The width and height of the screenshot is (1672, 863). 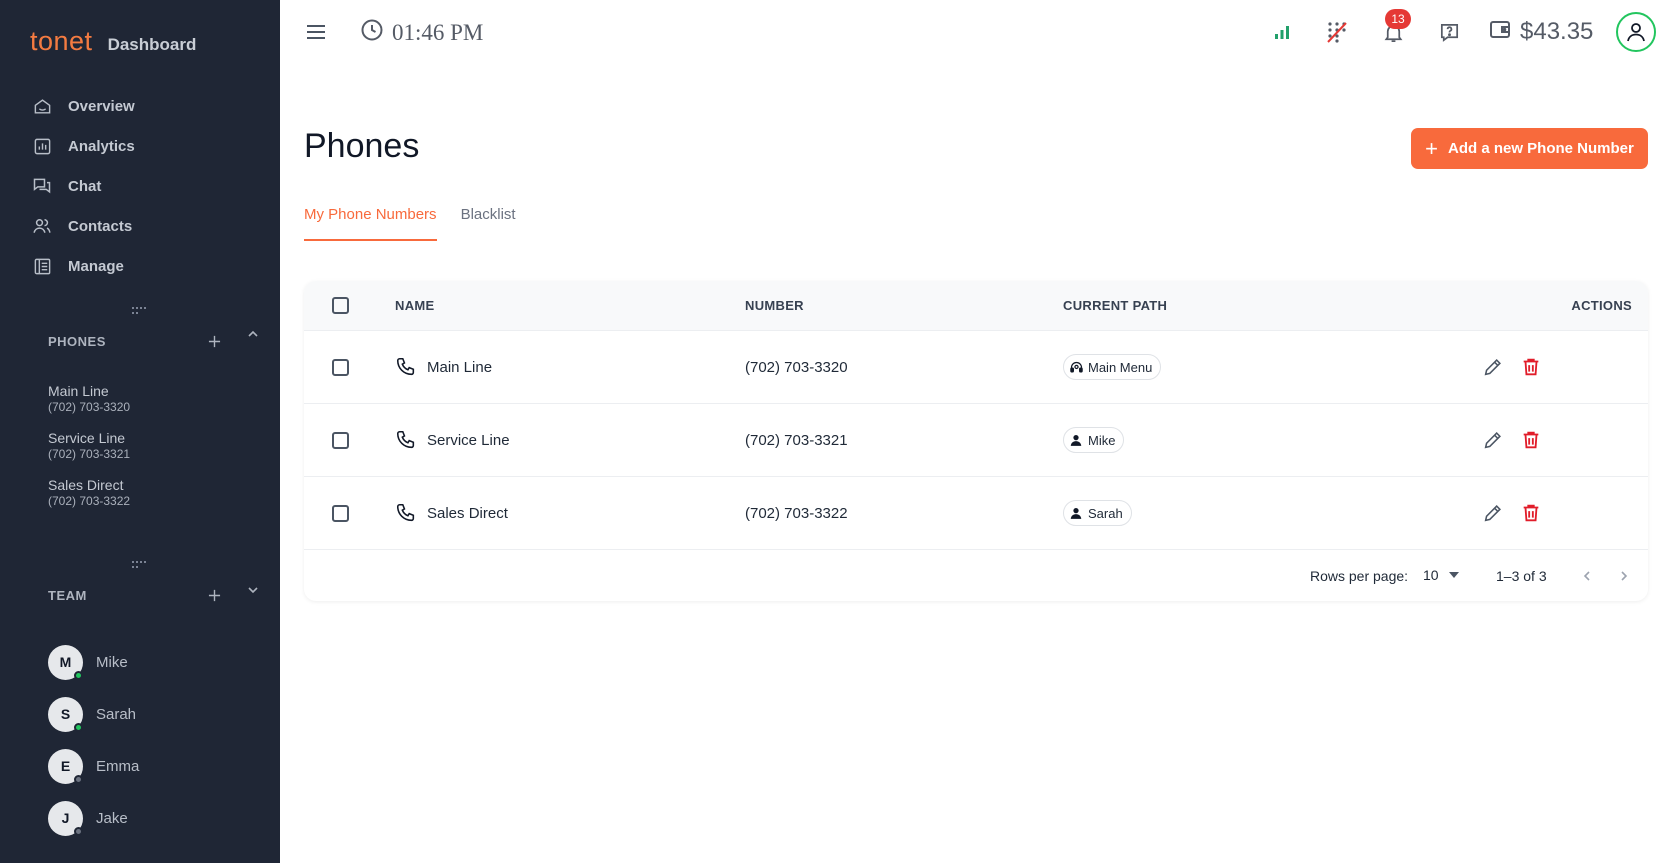 I want to click on wallet-icon, so click(x=1500, y=31).